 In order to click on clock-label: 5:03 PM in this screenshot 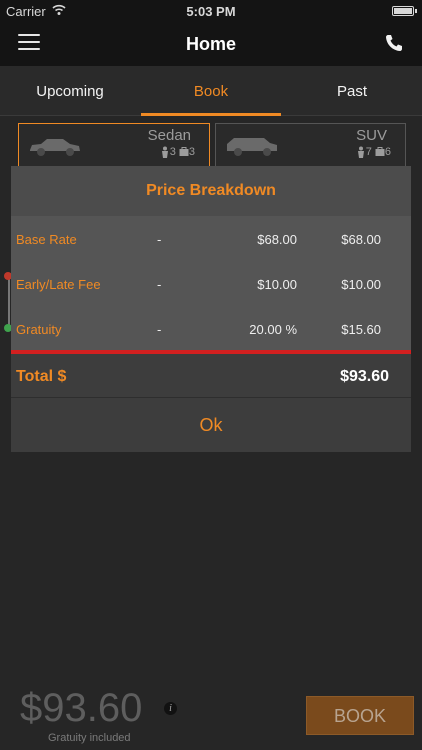, I will do `click(211, 11)`.